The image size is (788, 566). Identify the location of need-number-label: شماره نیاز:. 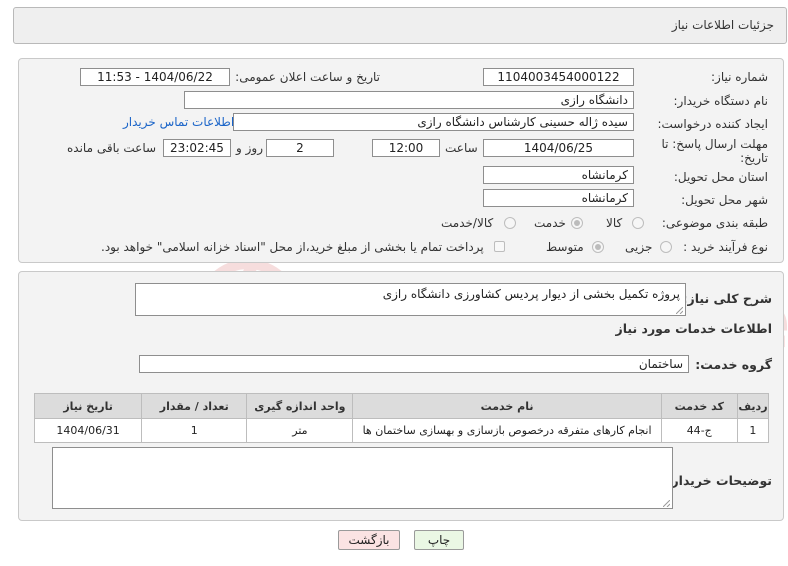
(739, 77).